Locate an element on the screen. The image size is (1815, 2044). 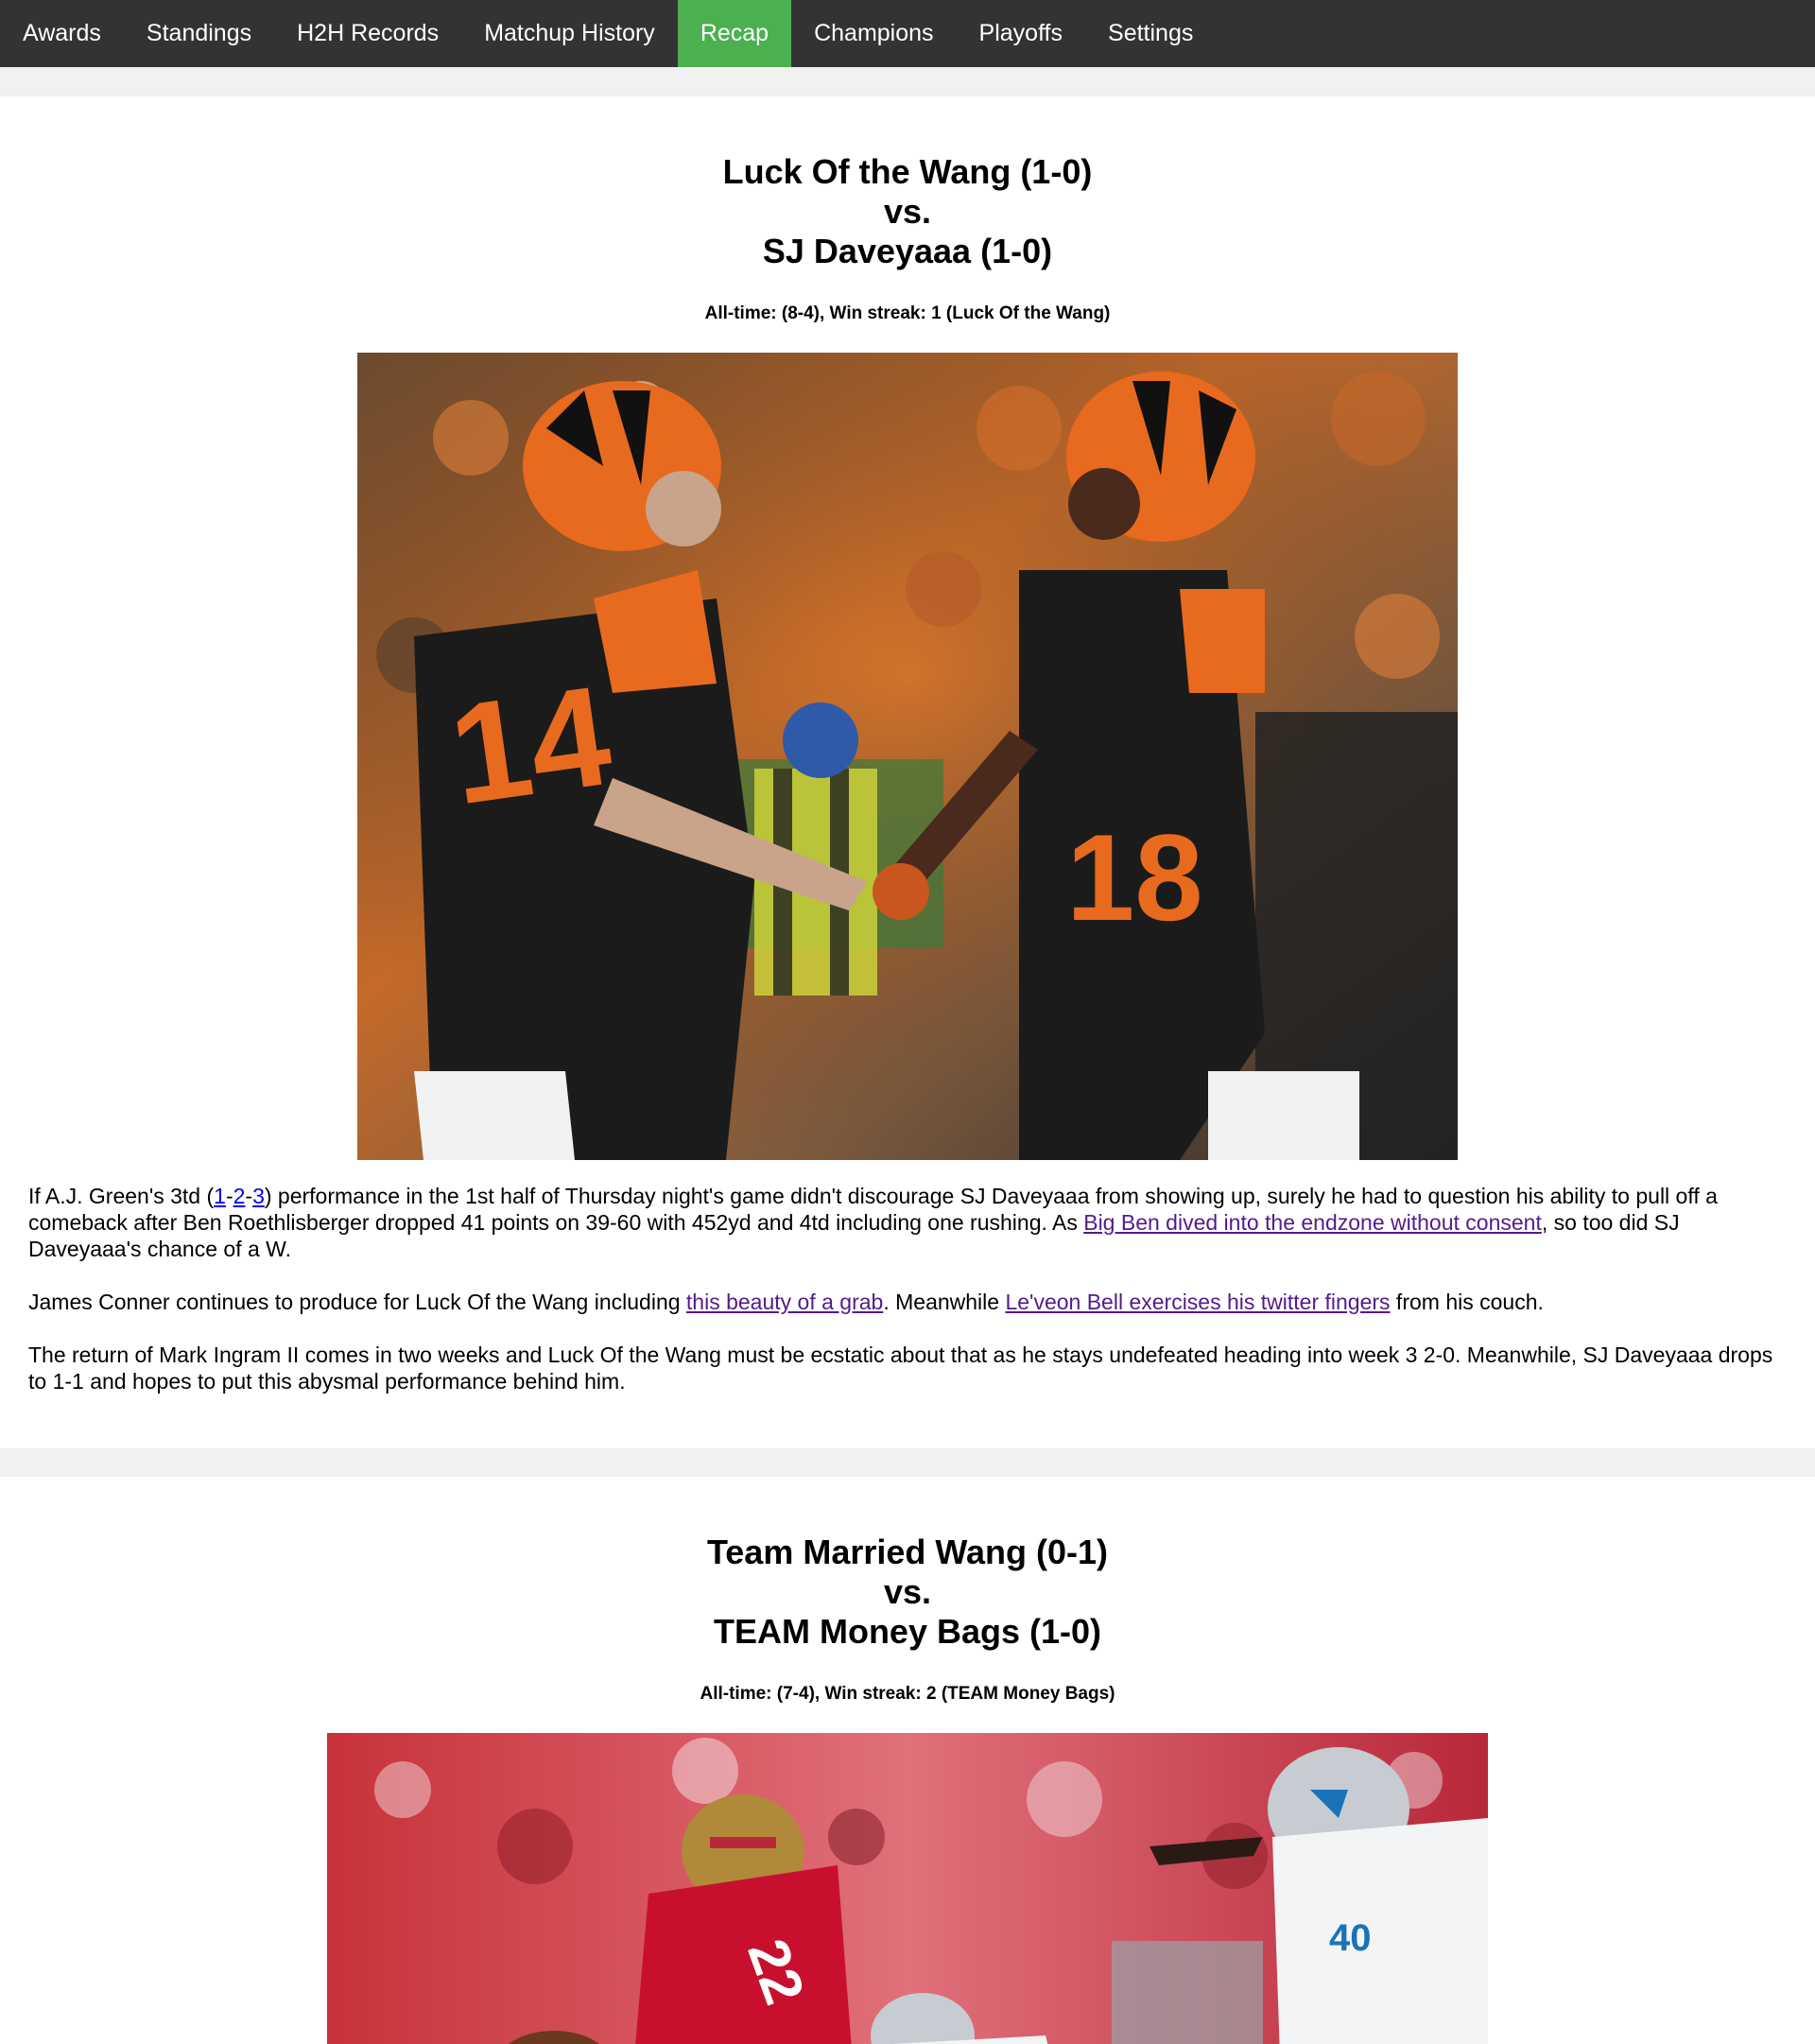
matchup-photo-wrap: 22 40 is located at coordinates (907, 1888).